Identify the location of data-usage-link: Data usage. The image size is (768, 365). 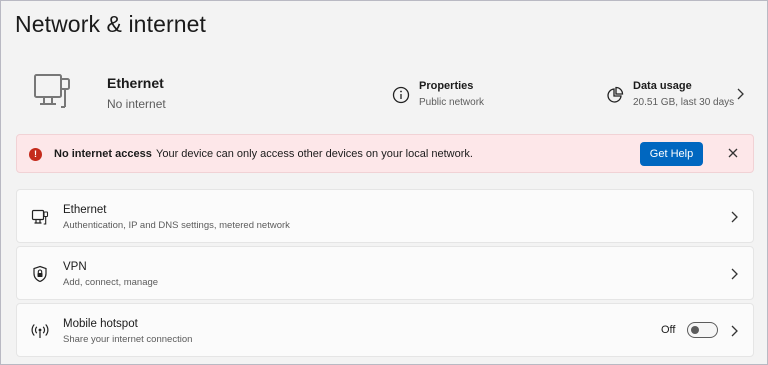
(662, 86).